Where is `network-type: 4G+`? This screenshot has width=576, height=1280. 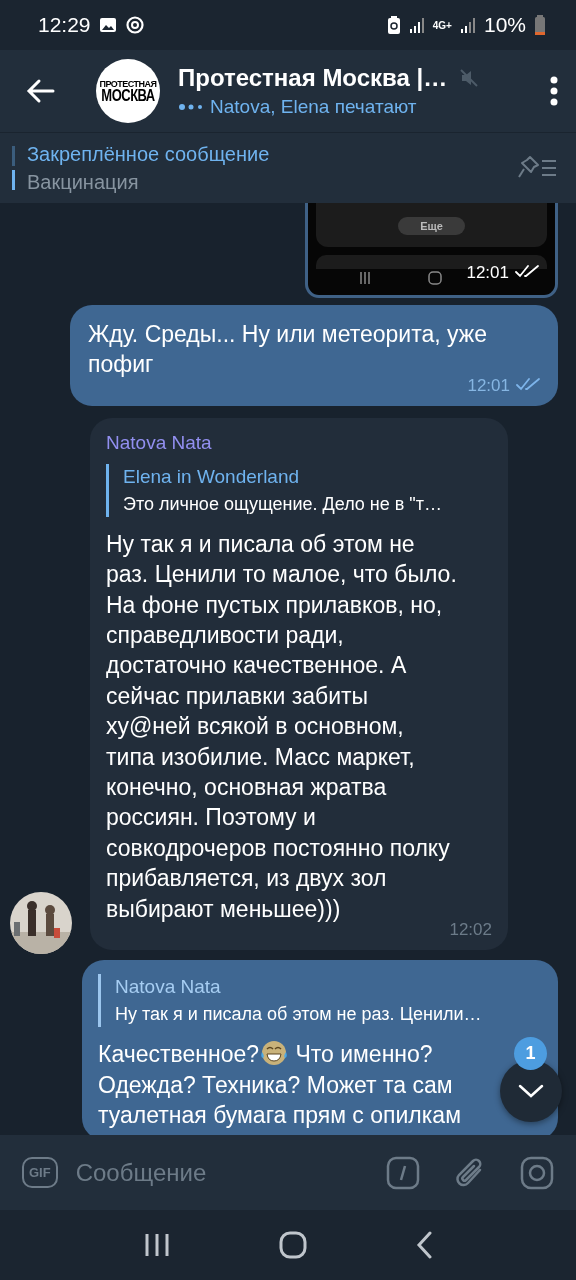
network-type: 4G+ is located at coordinates (442, 25).